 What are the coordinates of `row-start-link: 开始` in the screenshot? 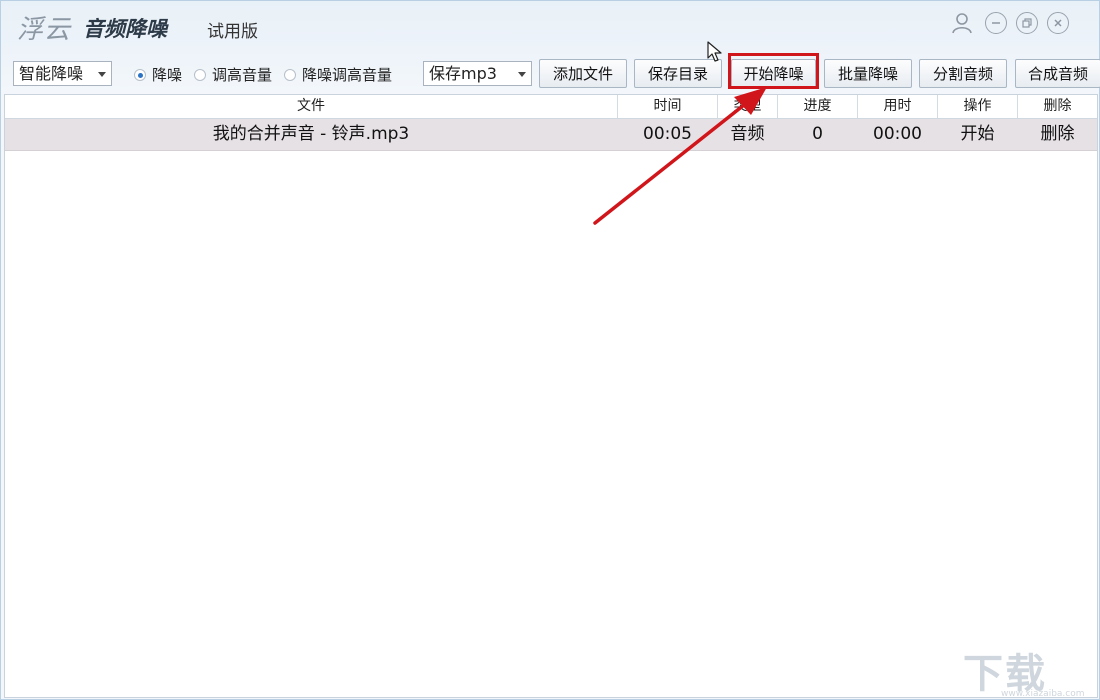 It's located at (978, 134).